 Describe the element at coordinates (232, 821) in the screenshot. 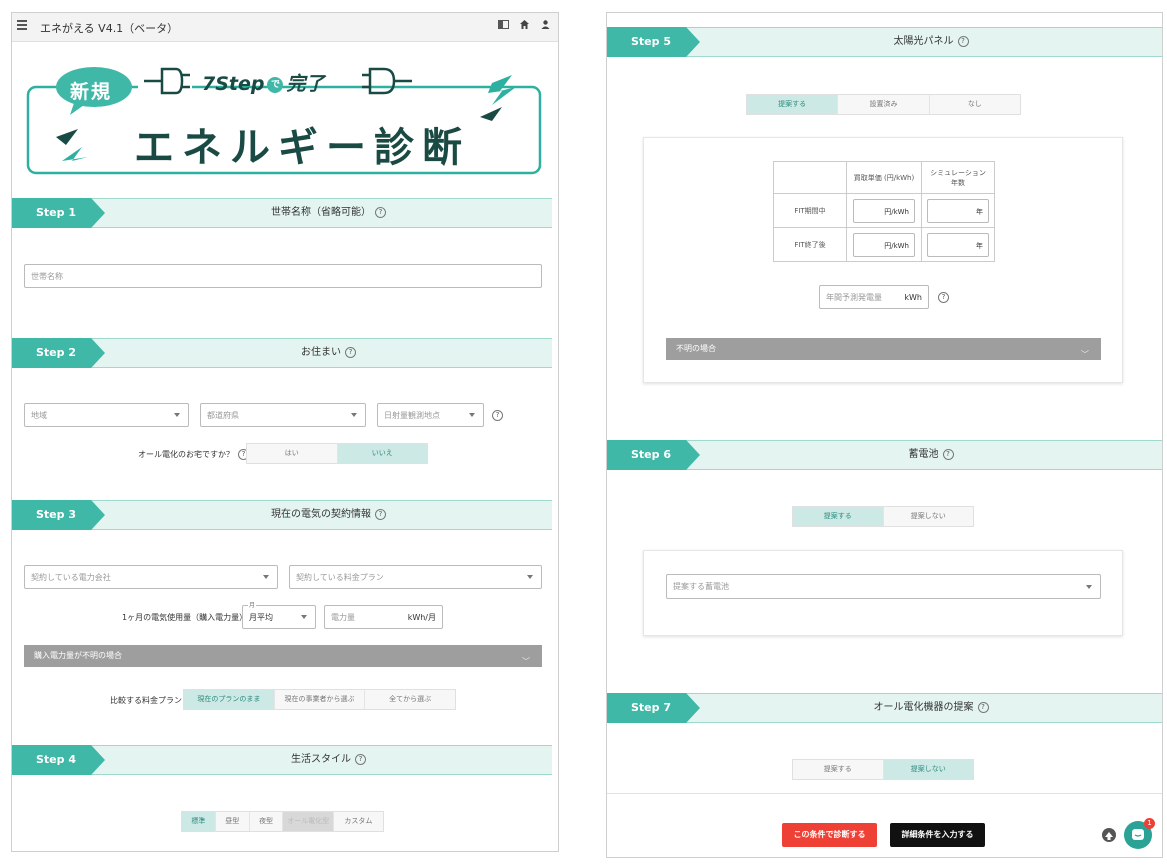

I see `lifestyle-daytime: 昼型` at that location.